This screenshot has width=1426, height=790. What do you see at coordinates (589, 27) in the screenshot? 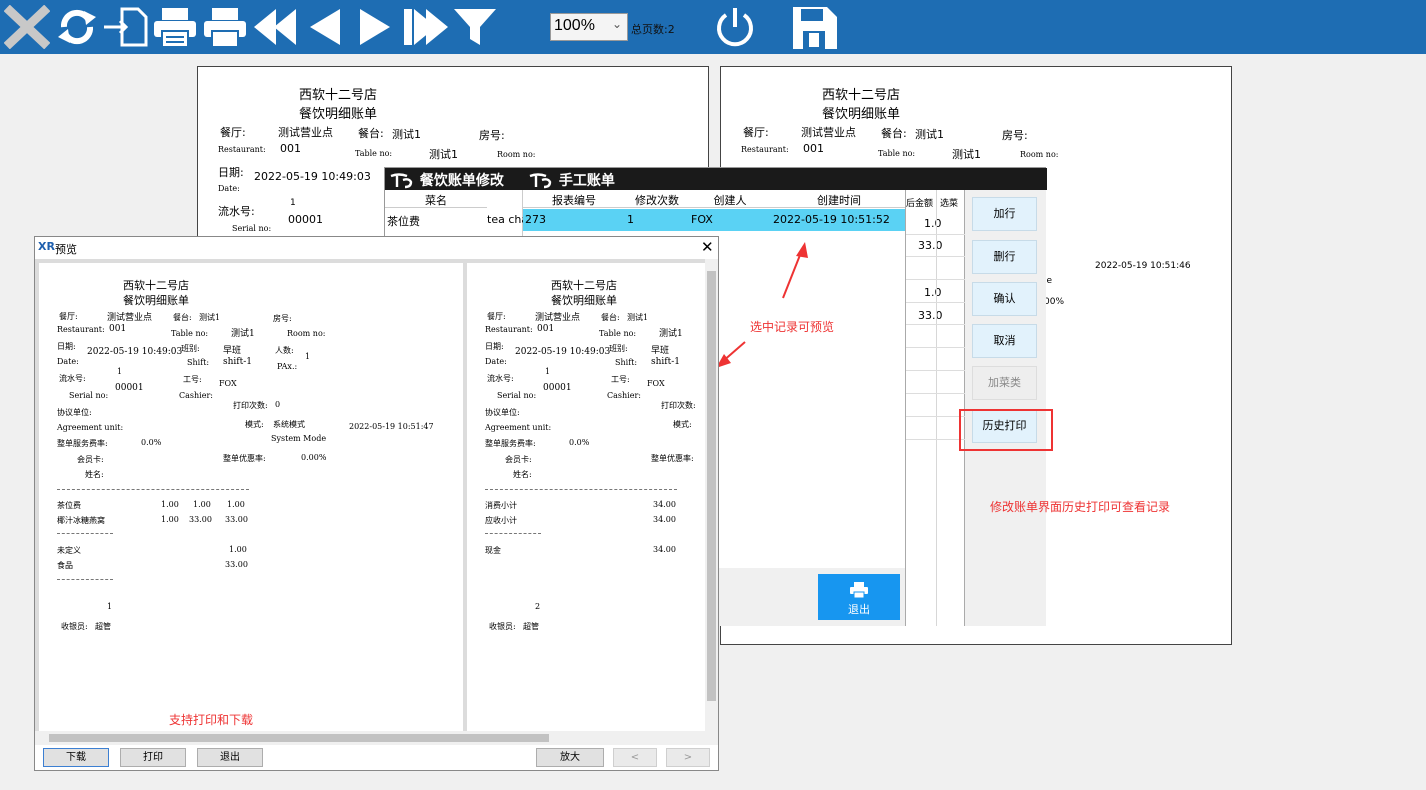
I see `zoom-select: 100% ⌄` at bounding box center [589, 27].